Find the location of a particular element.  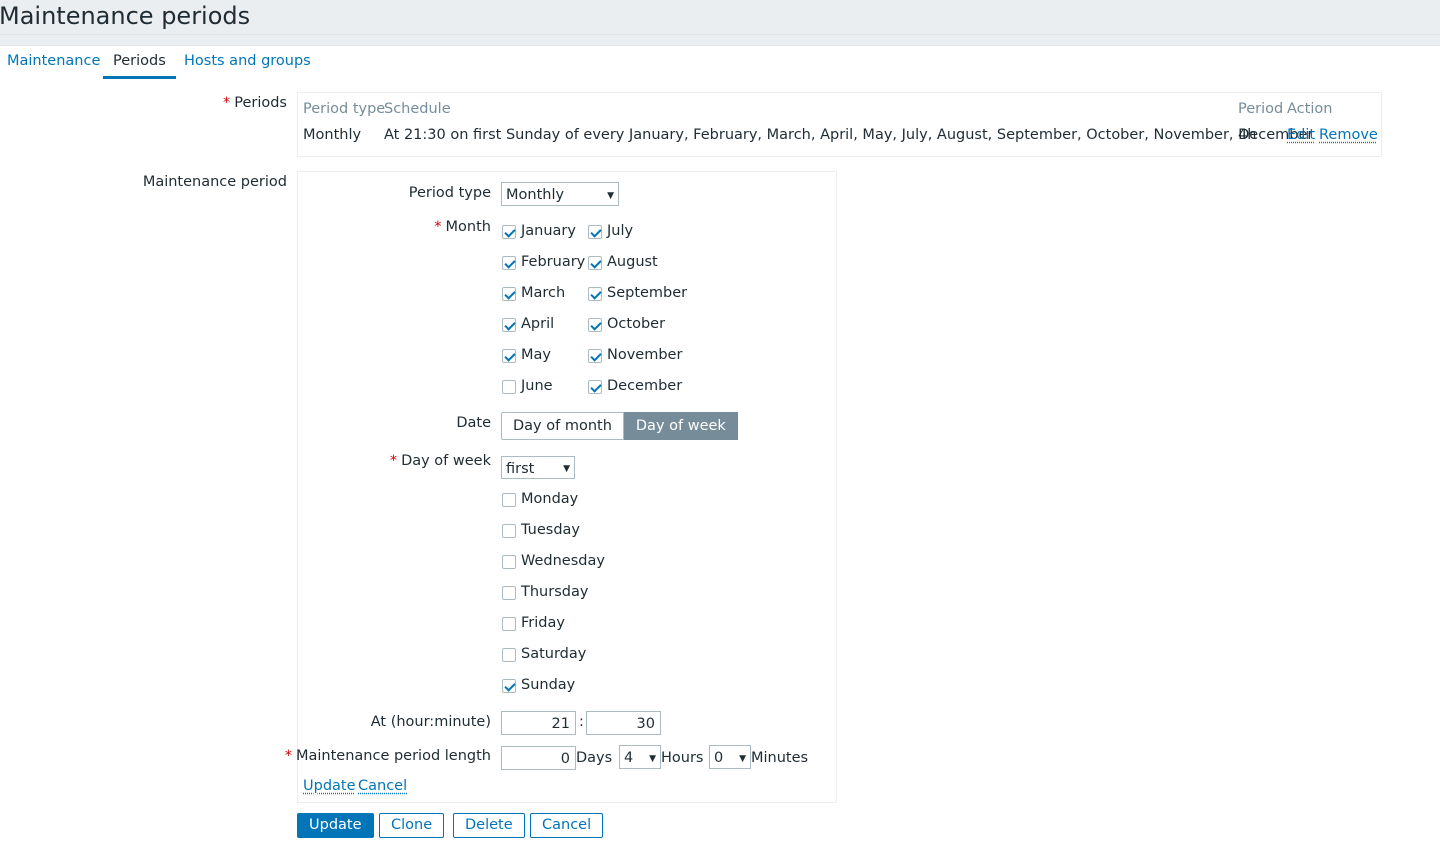

remove-link: Remove is located at coordinates (1348, 135).